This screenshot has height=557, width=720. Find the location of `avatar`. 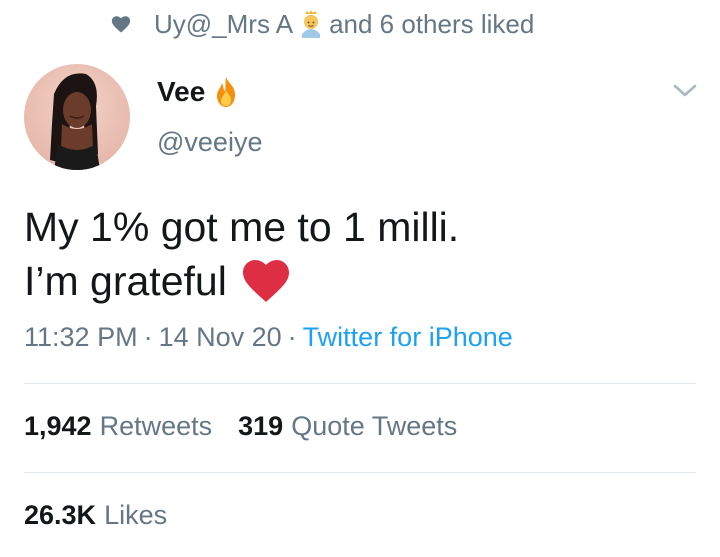

avatar is located at coordinates (77, 117).